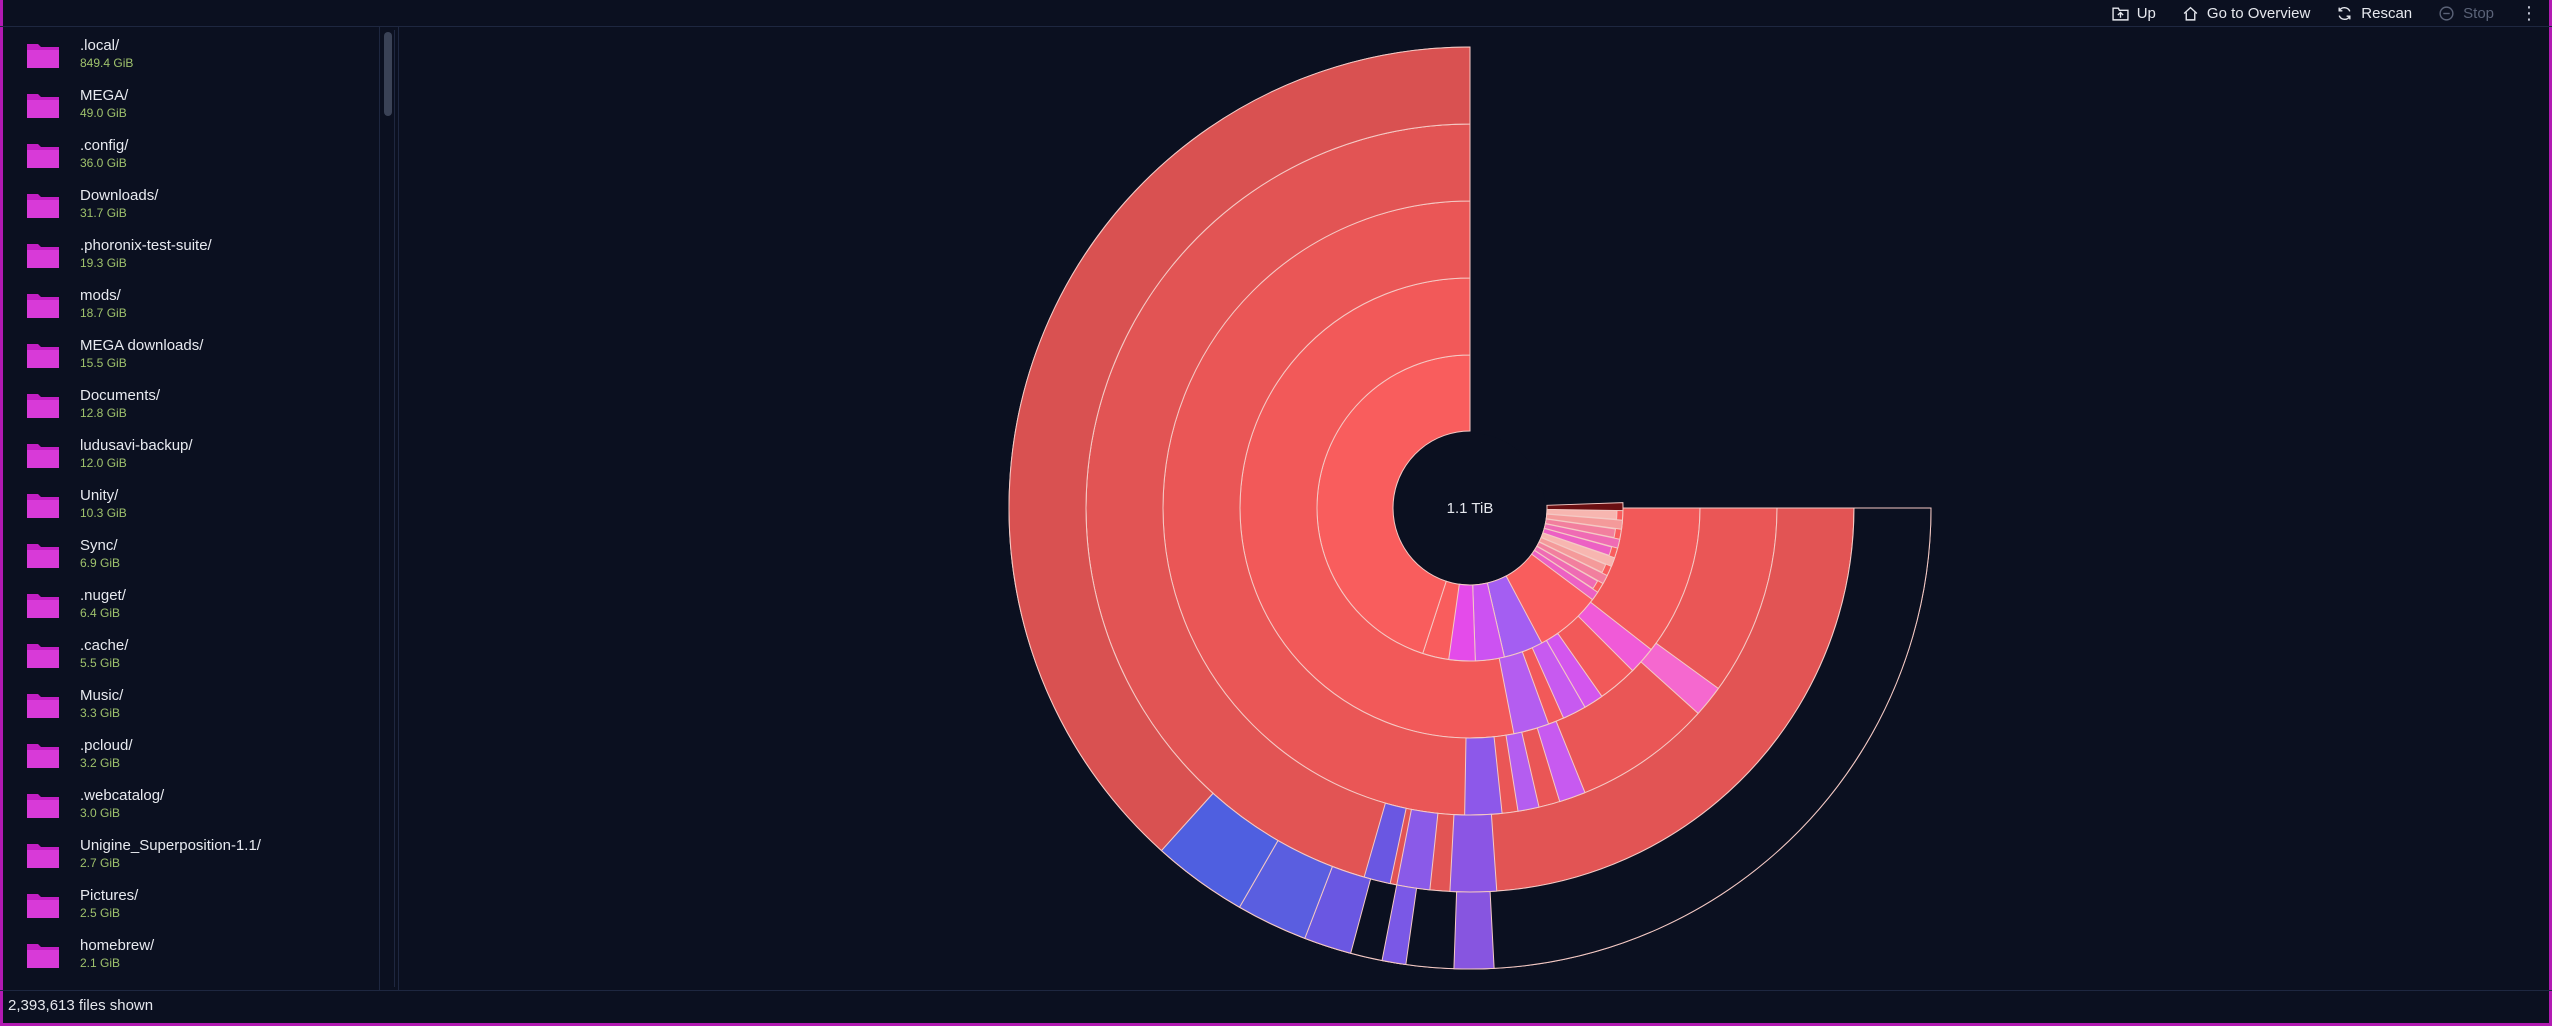 This screenshot has height=1026, width=2552. I want to click on folder-list-item: .nuget/6.4 GiB, so click(186, 606).